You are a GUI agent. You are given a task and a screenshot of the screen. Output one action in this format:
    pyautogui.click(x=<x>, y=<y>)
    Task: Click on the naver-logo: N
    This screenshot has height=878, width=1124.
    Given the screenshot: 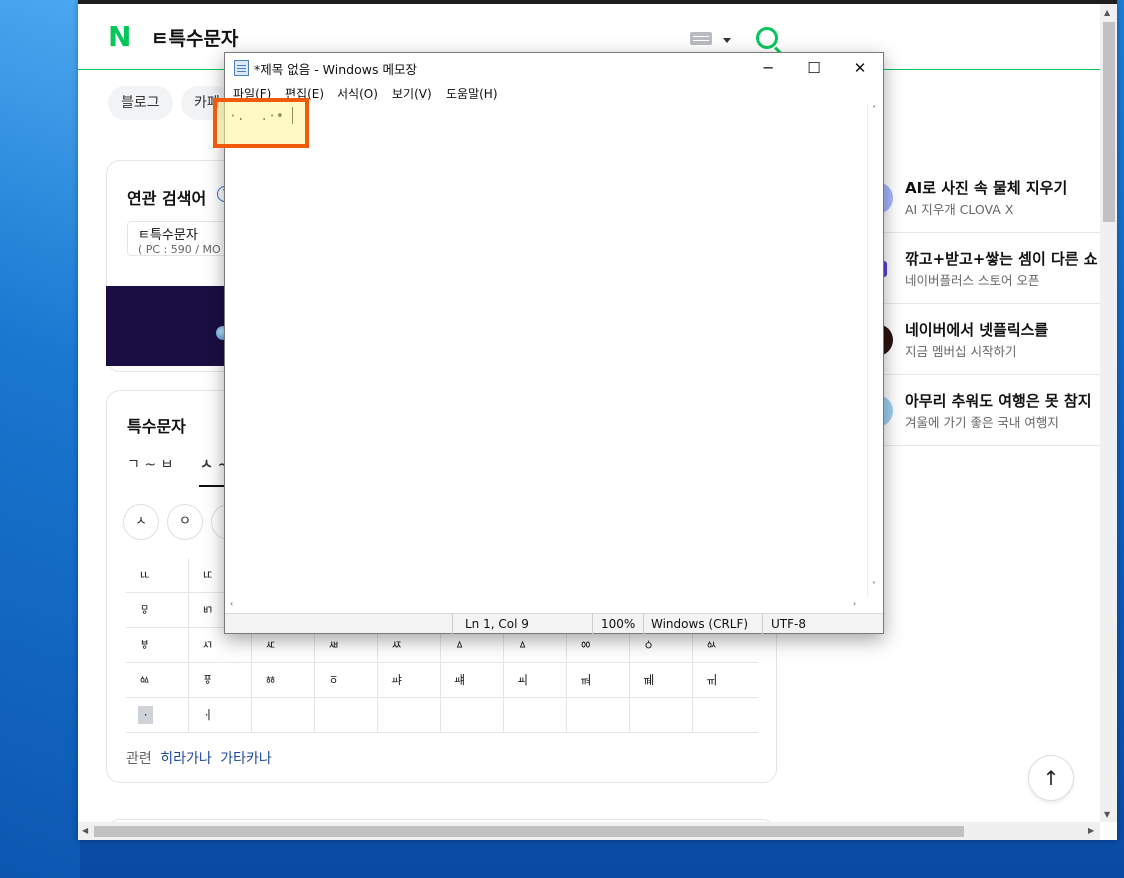 What is the action you would take?
    pyautogui.click(x=120, y=37)
    